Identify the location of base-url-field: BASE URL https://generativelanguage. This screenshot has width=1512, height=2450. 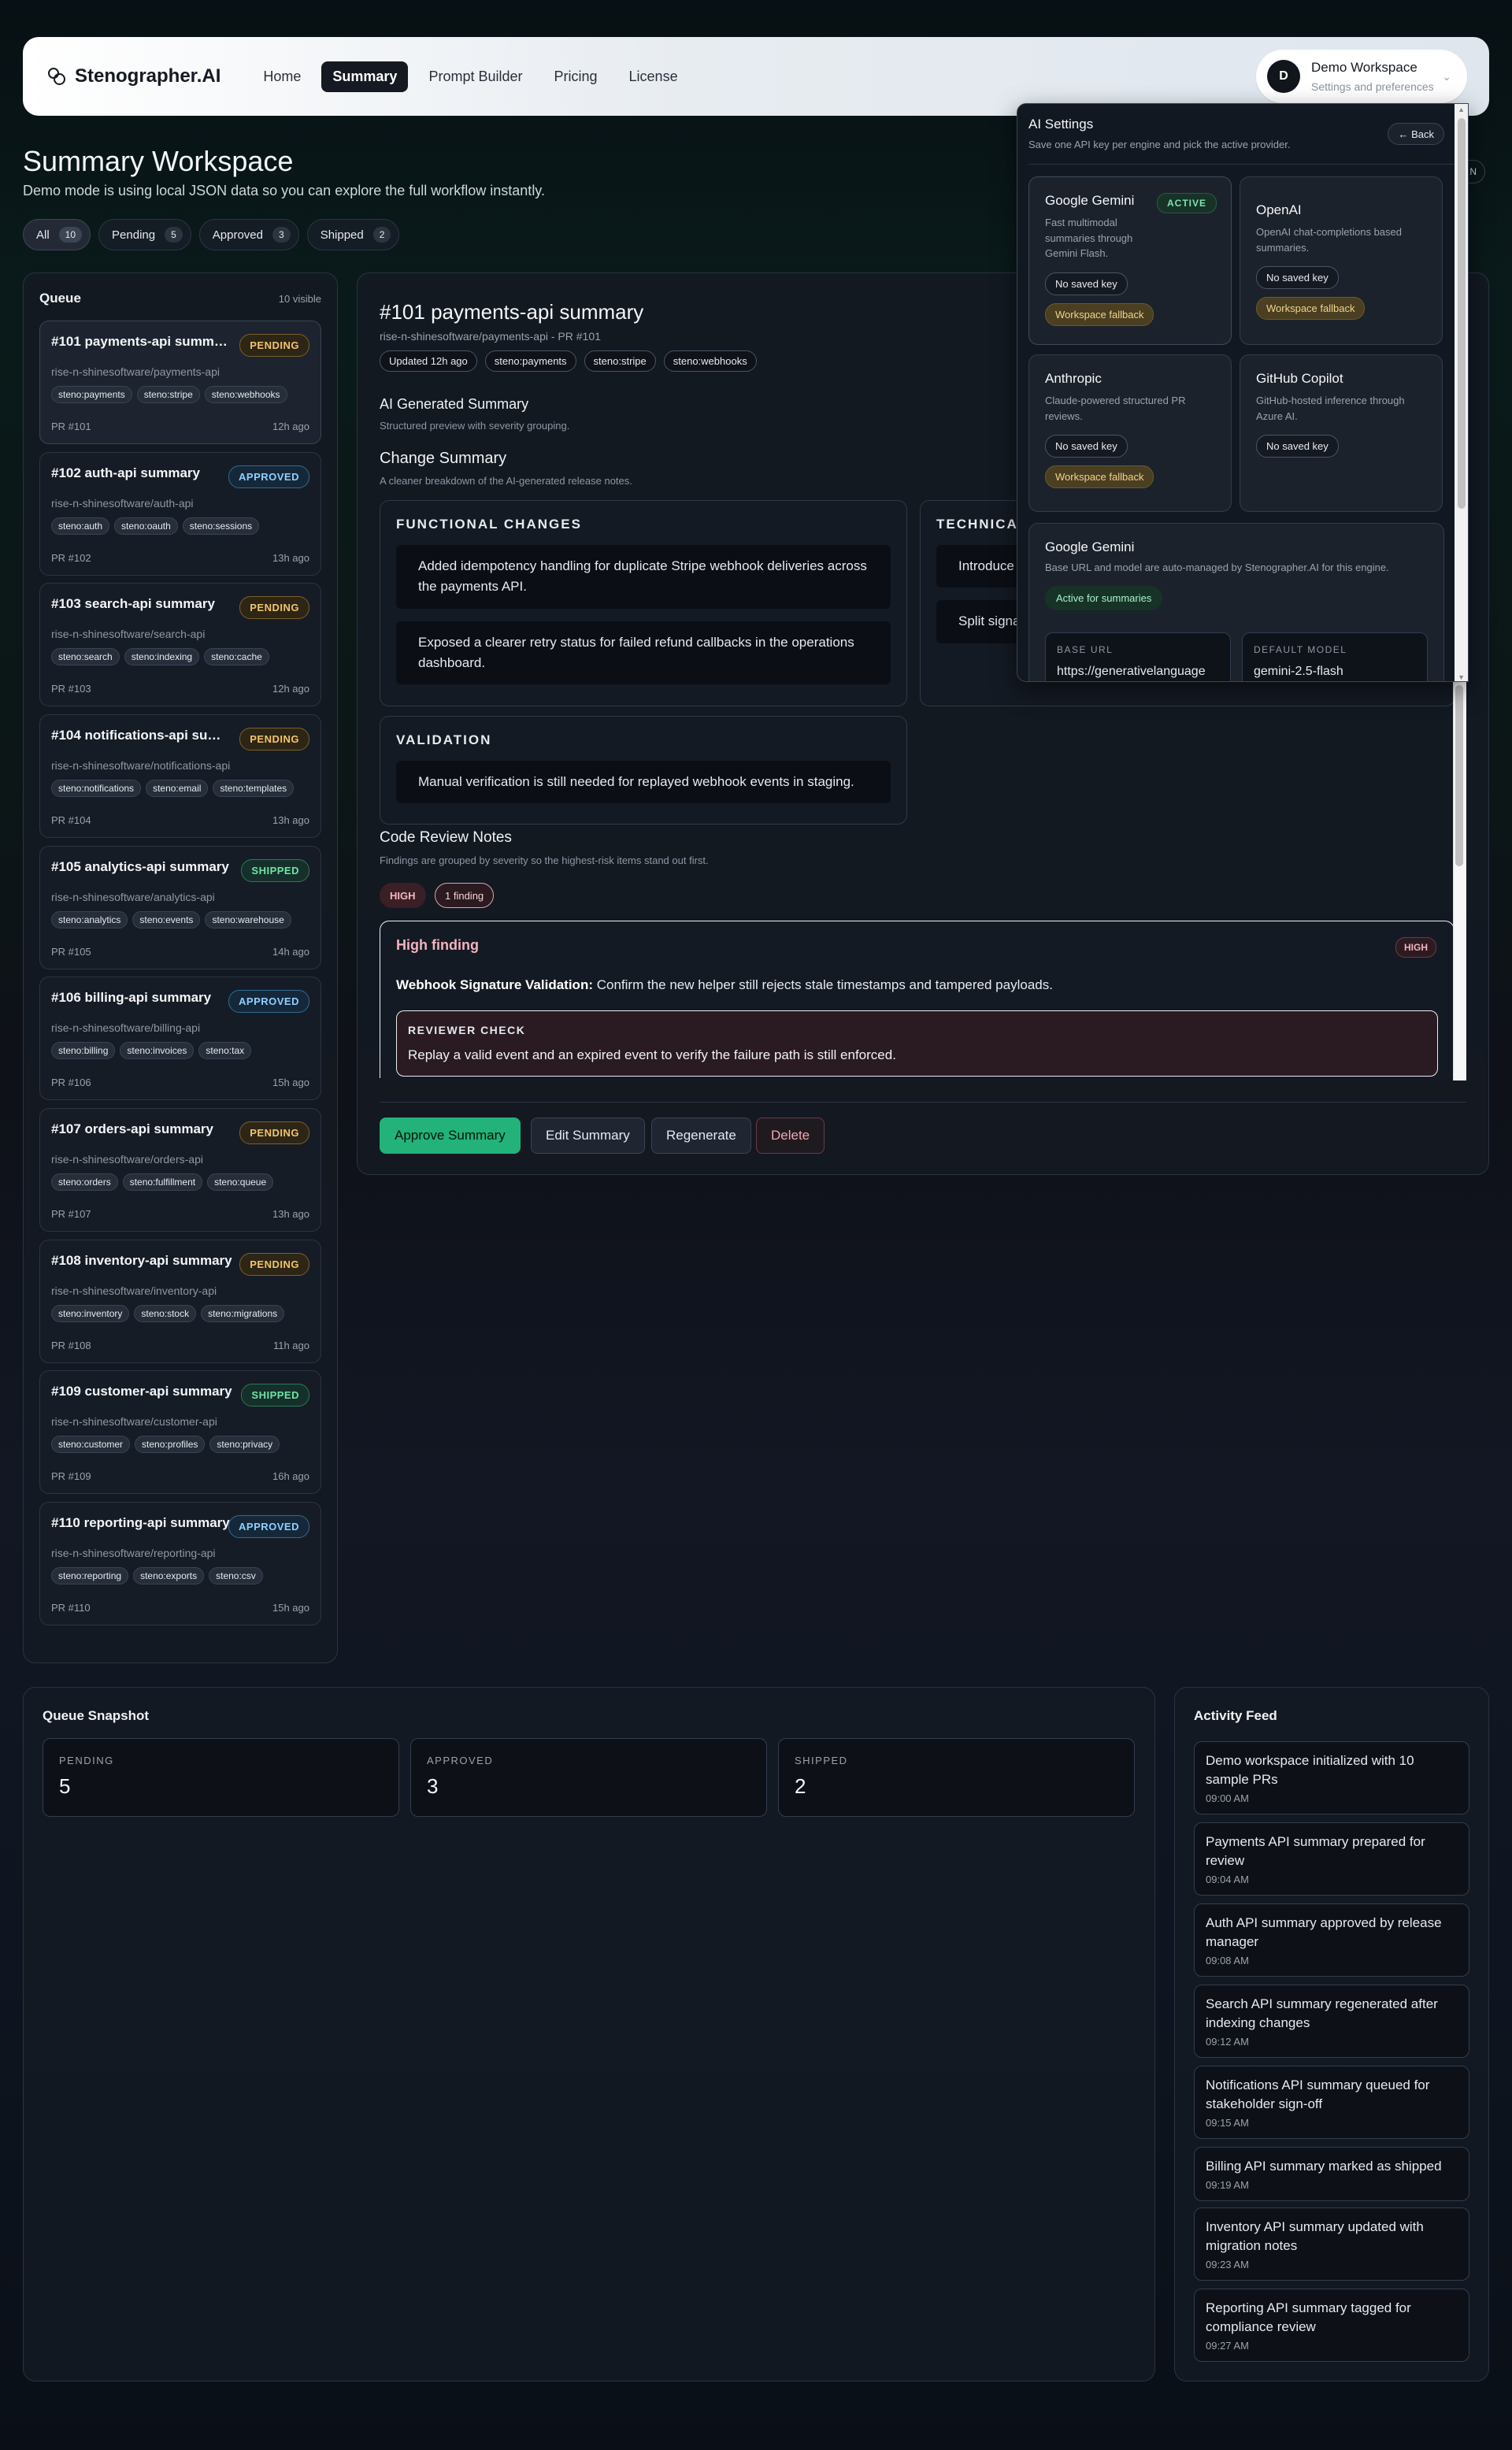
(1138, 656).